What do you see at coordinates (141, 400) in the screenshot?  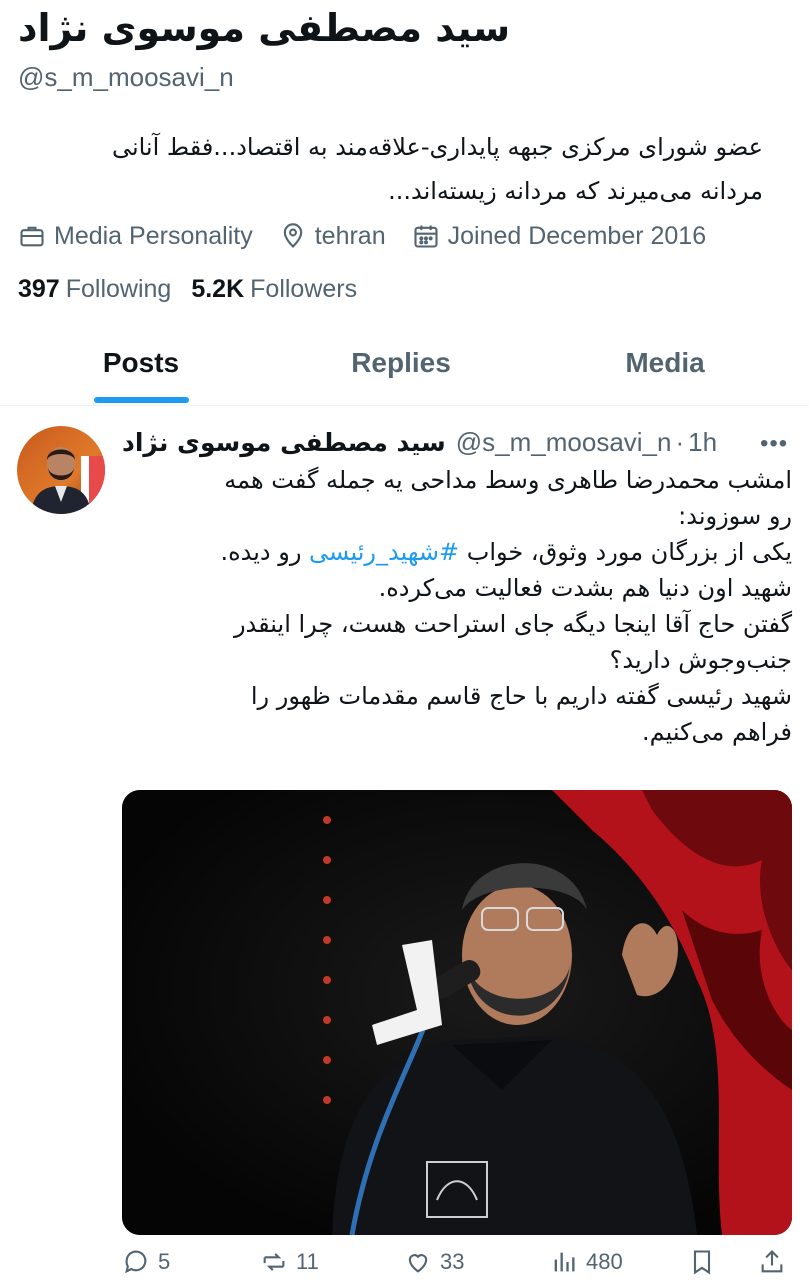 I see `active-tab-indicator` at bounding box center [141, 400].